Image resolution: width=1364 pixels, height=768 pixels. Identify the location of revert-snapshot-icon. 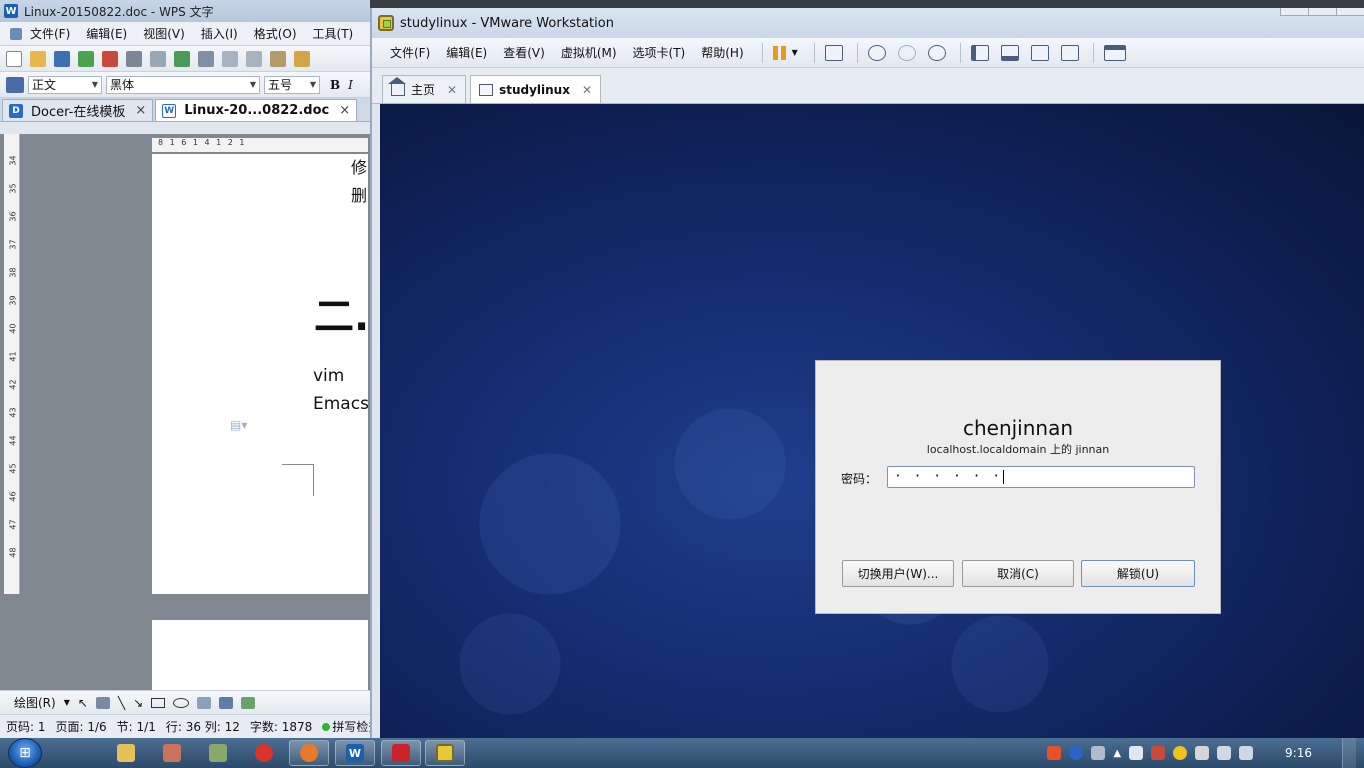
(906, 52).